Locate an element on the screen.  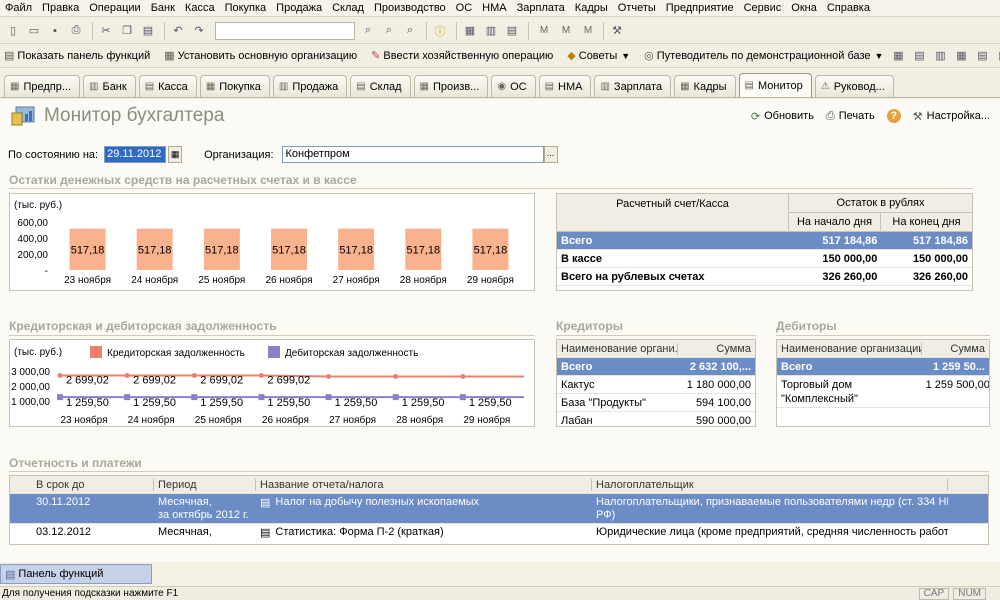
memory-m-plus-icon: M is located at coordinates (566, 31).